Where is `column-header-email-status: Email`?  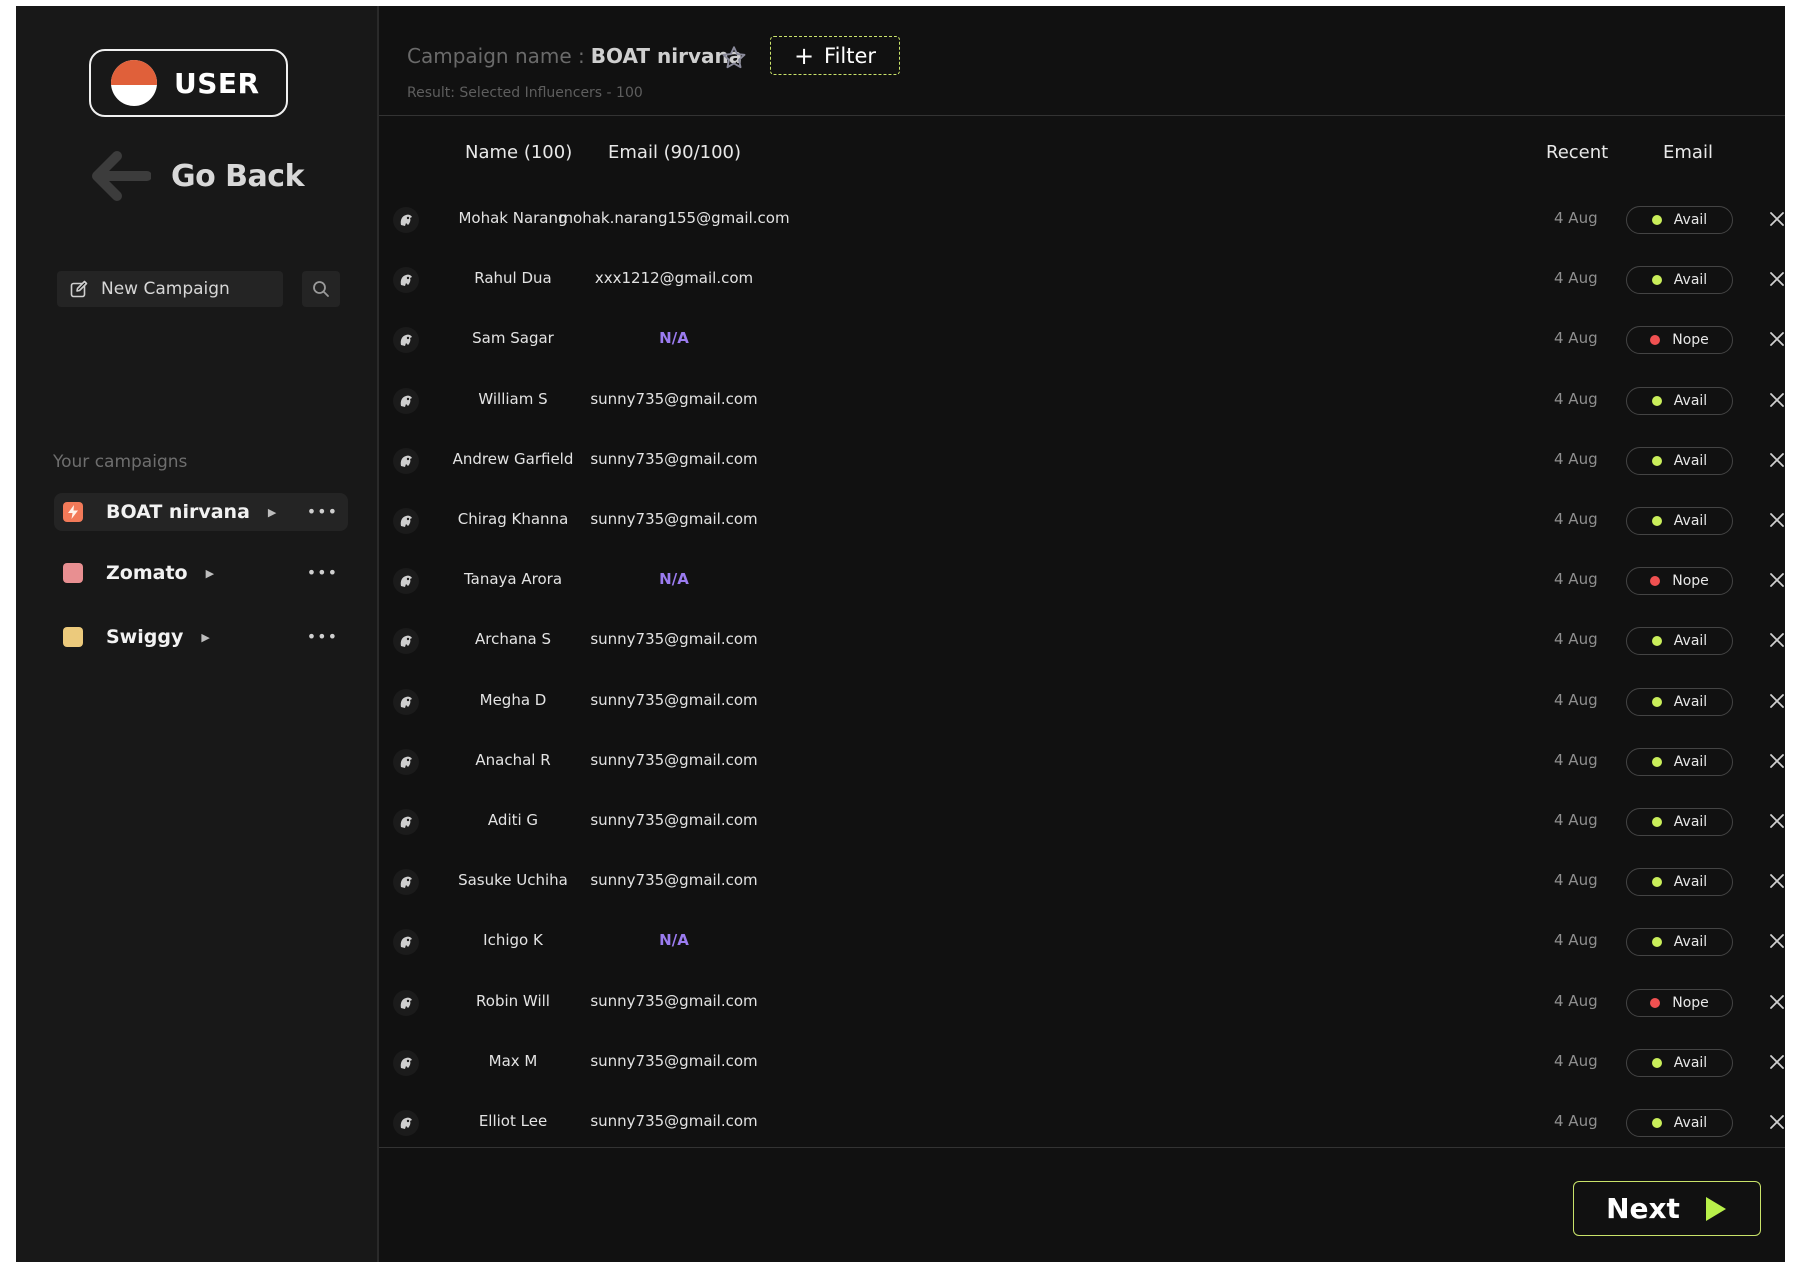 column-header-email-status: Email is located at coordinates (1688, 152).